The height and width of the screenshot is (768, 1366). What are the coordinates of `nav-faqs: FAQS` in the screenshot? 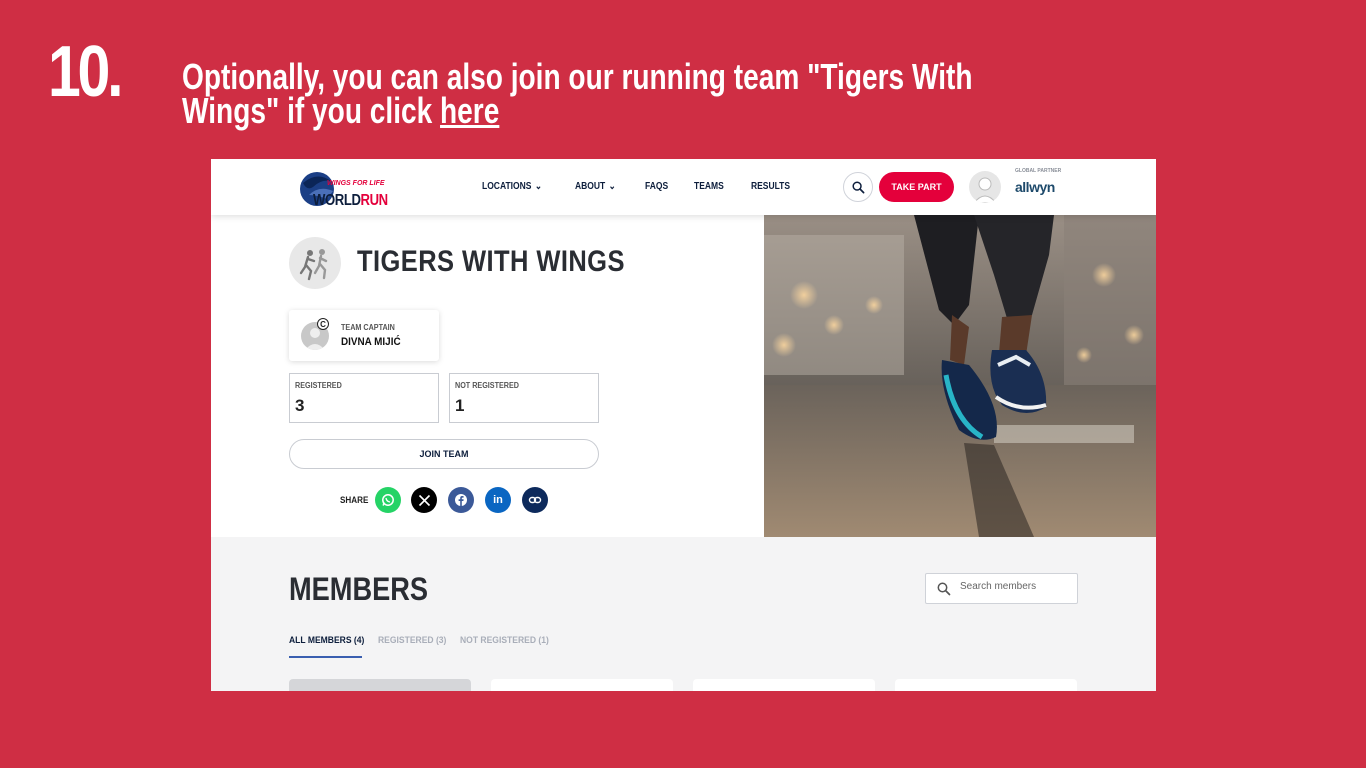 It's located at (656, 186).